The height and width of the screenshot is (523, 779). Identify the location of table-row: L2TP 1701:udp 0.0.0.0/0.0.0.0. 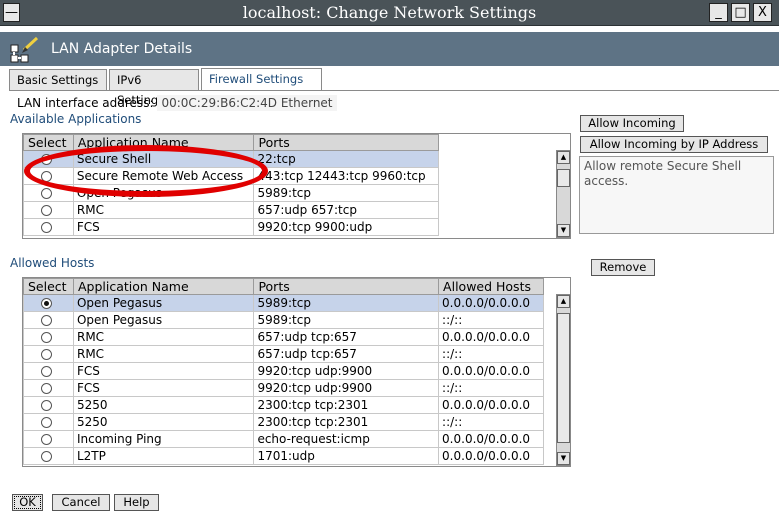
(283, 456).